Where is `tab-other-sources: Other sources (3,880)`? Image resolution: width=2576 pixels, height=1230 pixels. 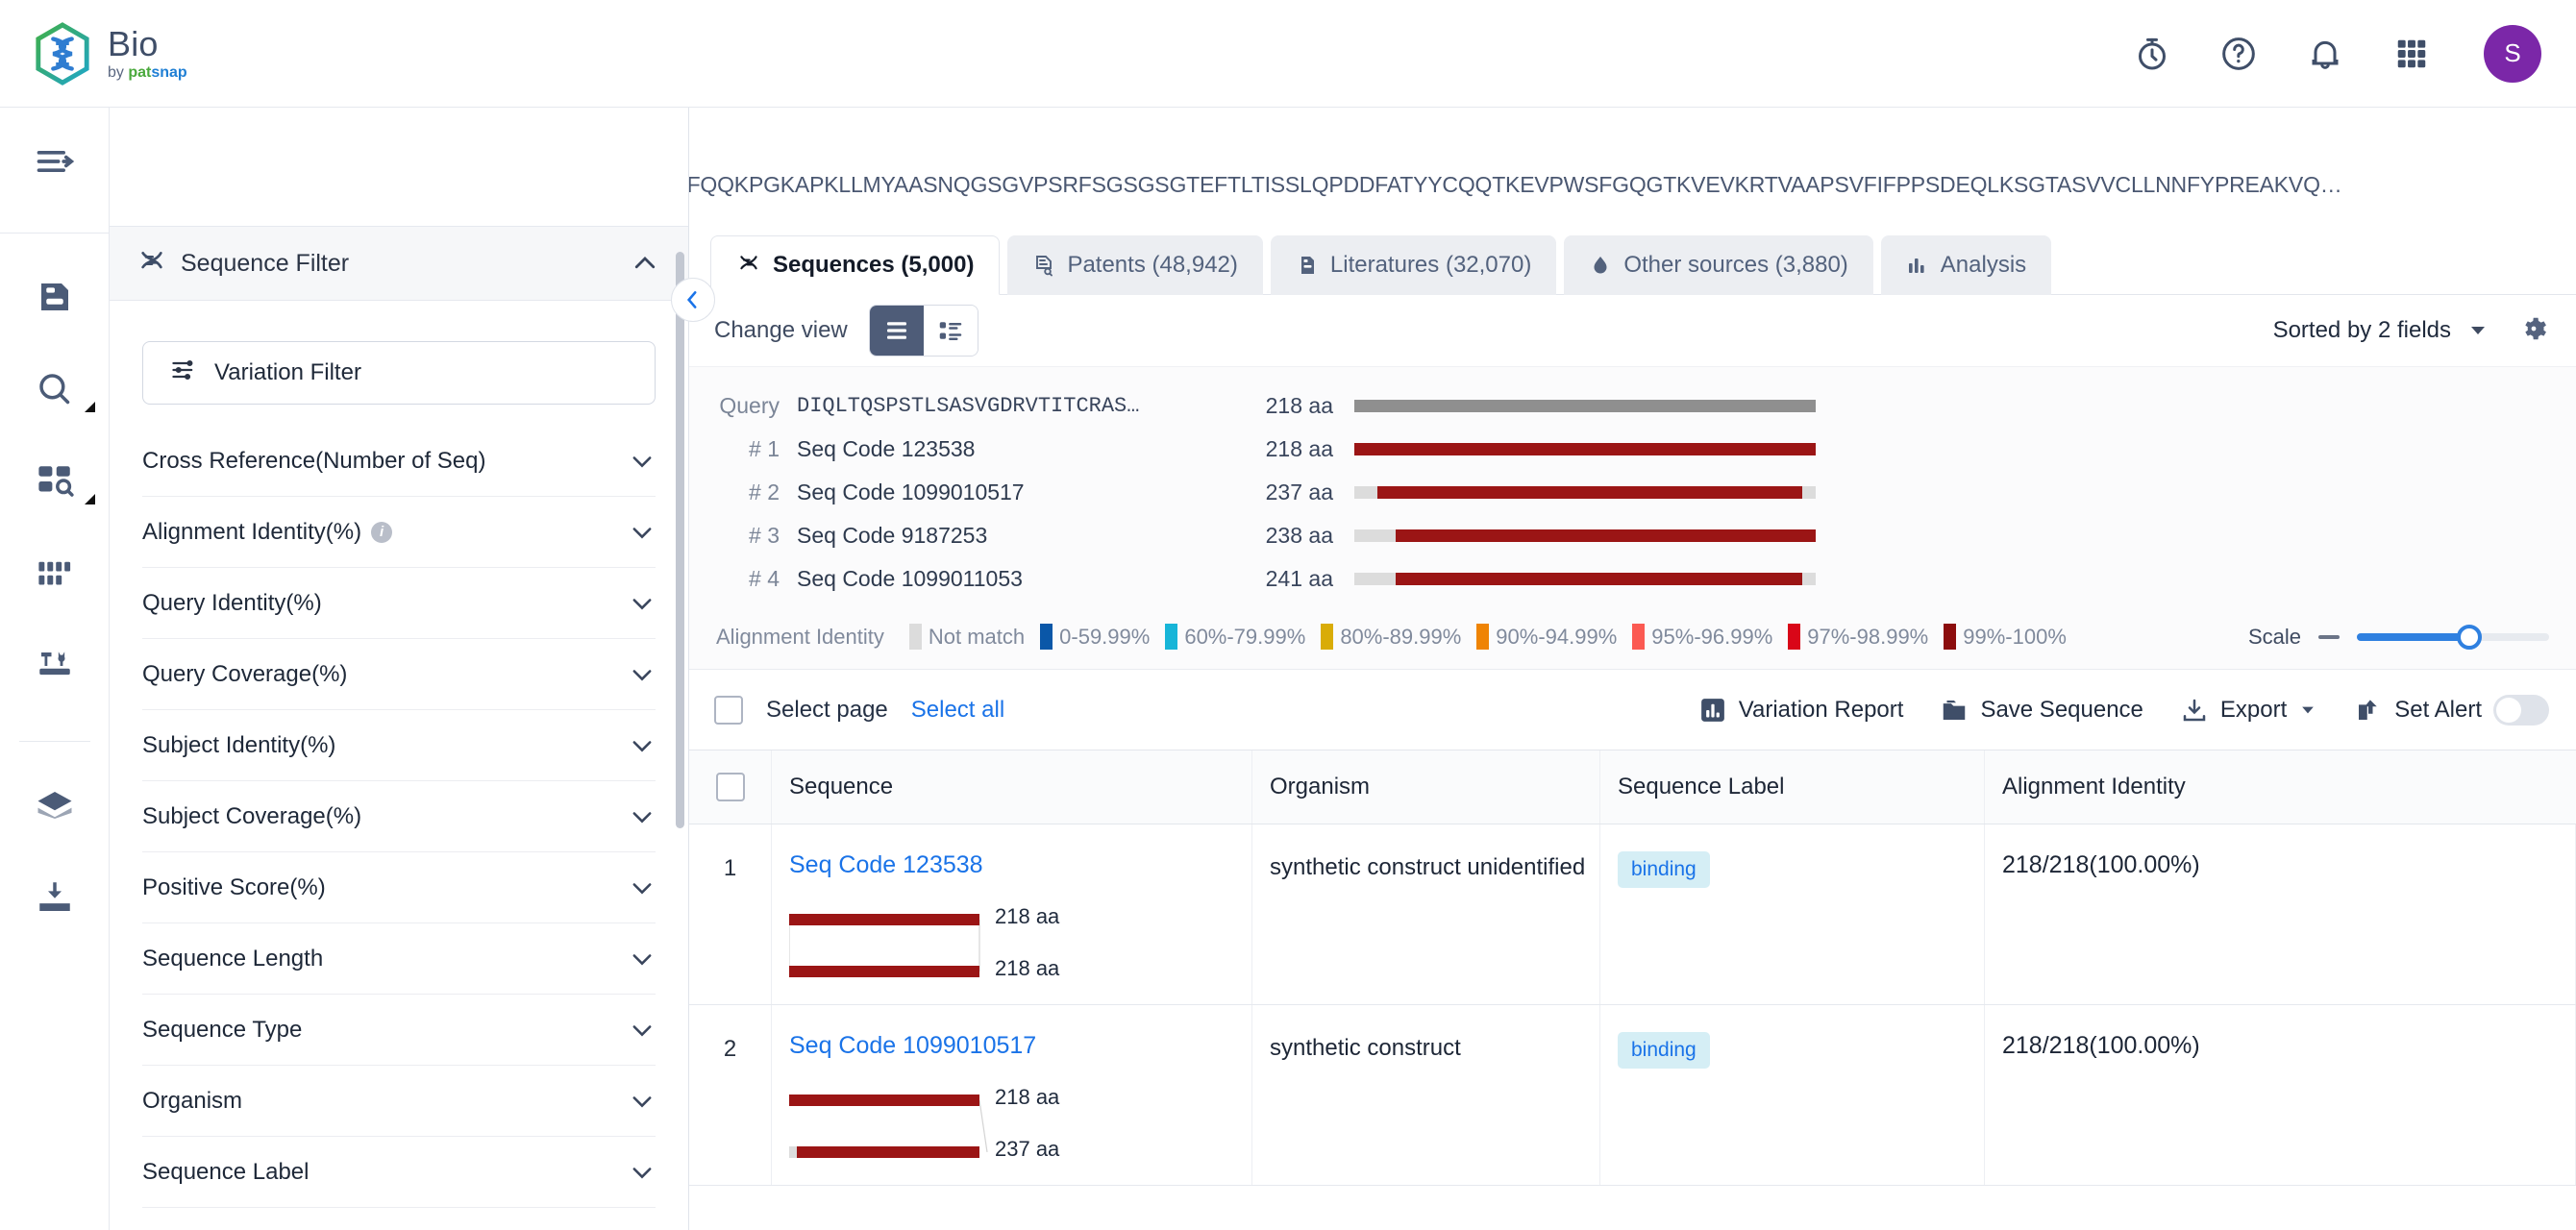 tab-other-sources: Other sources (3,880) is located at coordinates (1719, 265).